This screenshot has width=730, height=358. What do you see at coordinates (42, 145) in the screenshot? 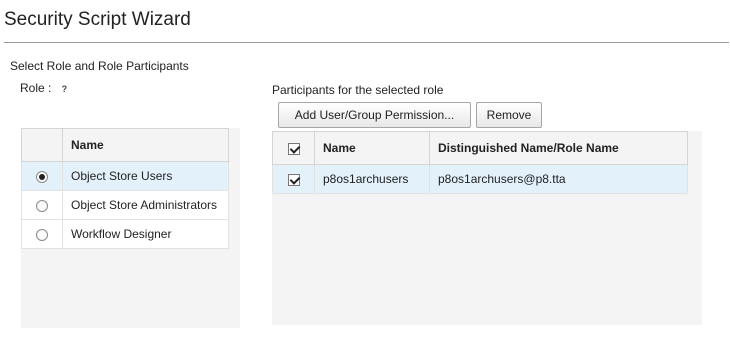
I see `roles-select-header` at bounding box center [42, 145].